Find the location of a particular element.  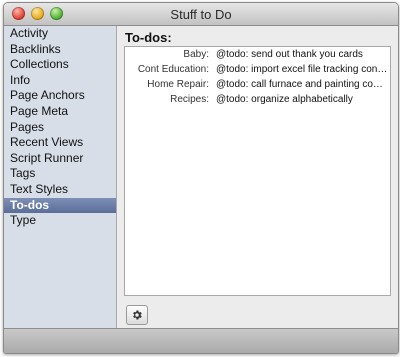

todo-item: @todo: organize alphabetically is located at coordinates (302, 99).